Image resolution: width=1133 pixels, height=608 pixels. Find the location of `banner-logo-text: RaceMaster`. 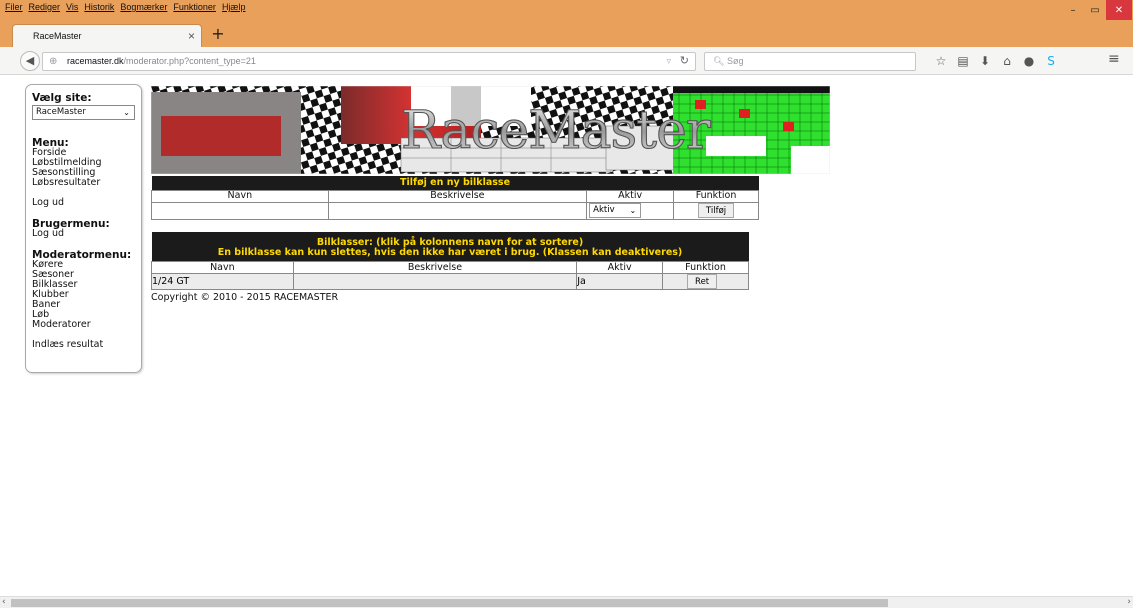

banner-logo-text: RaceMaster is located at coordinates (556, 131).